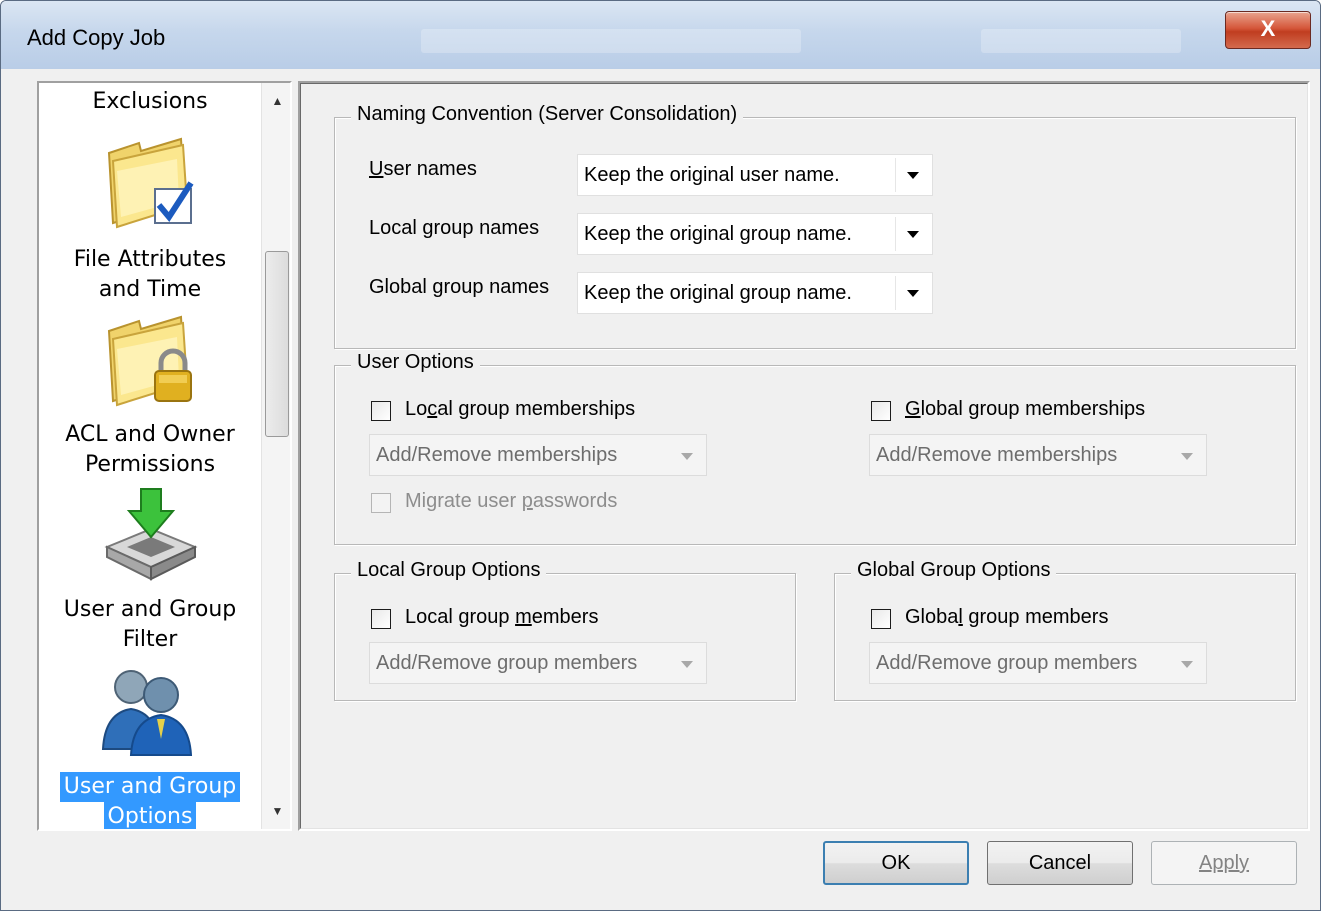 Image resolution: width=1321 pixels, height=911 pixels. What do you see at coordinates (511, 501) in the screenshot?
I see `migrate-passwords-label: Migrate user passwords` at bounding box center [511, 501].